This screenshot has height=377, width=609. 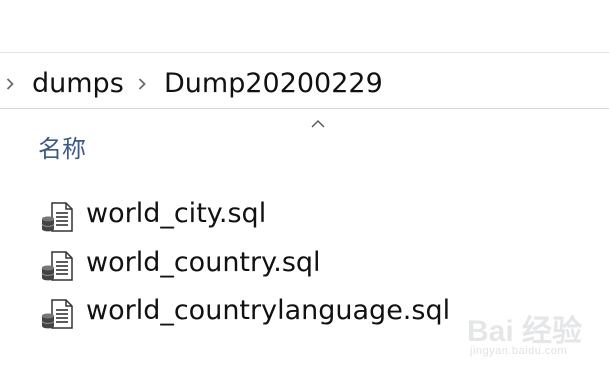 I want to click on file-row: world_city.sql, so click(x=246, y=215).